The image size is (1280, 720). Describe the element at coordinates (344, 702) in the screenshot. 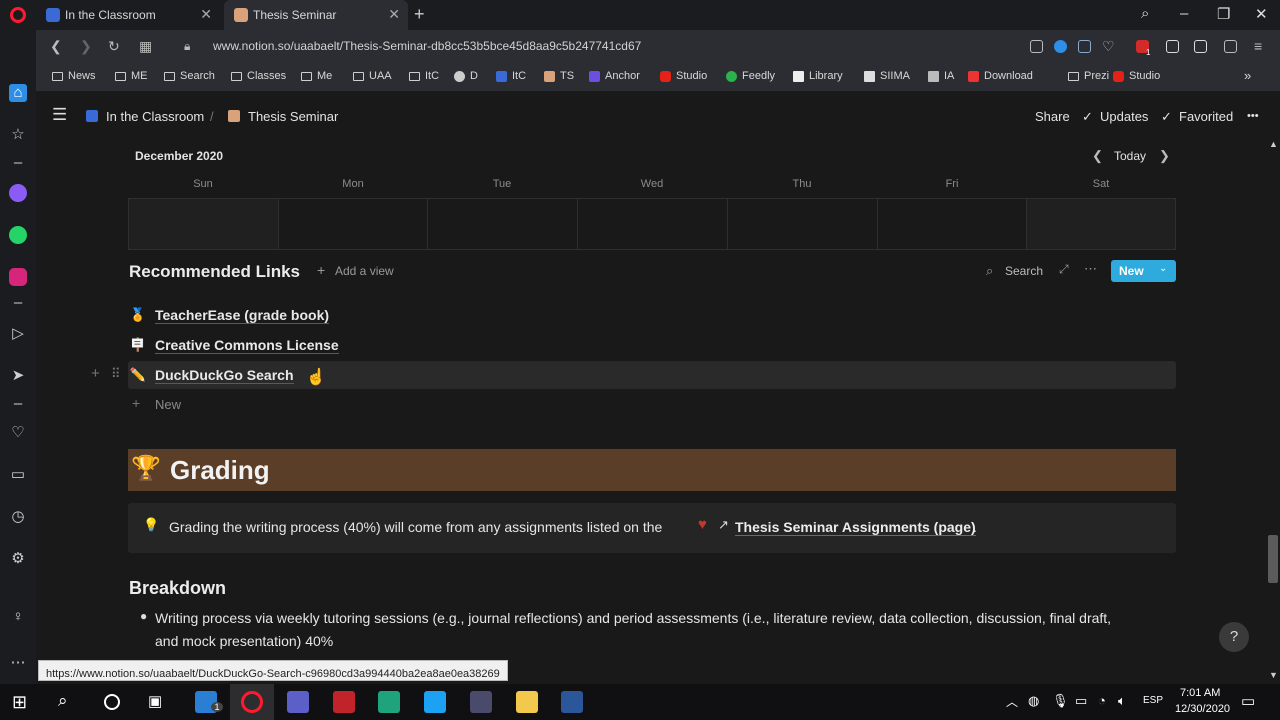

I see `mendeley-icon` at that location.